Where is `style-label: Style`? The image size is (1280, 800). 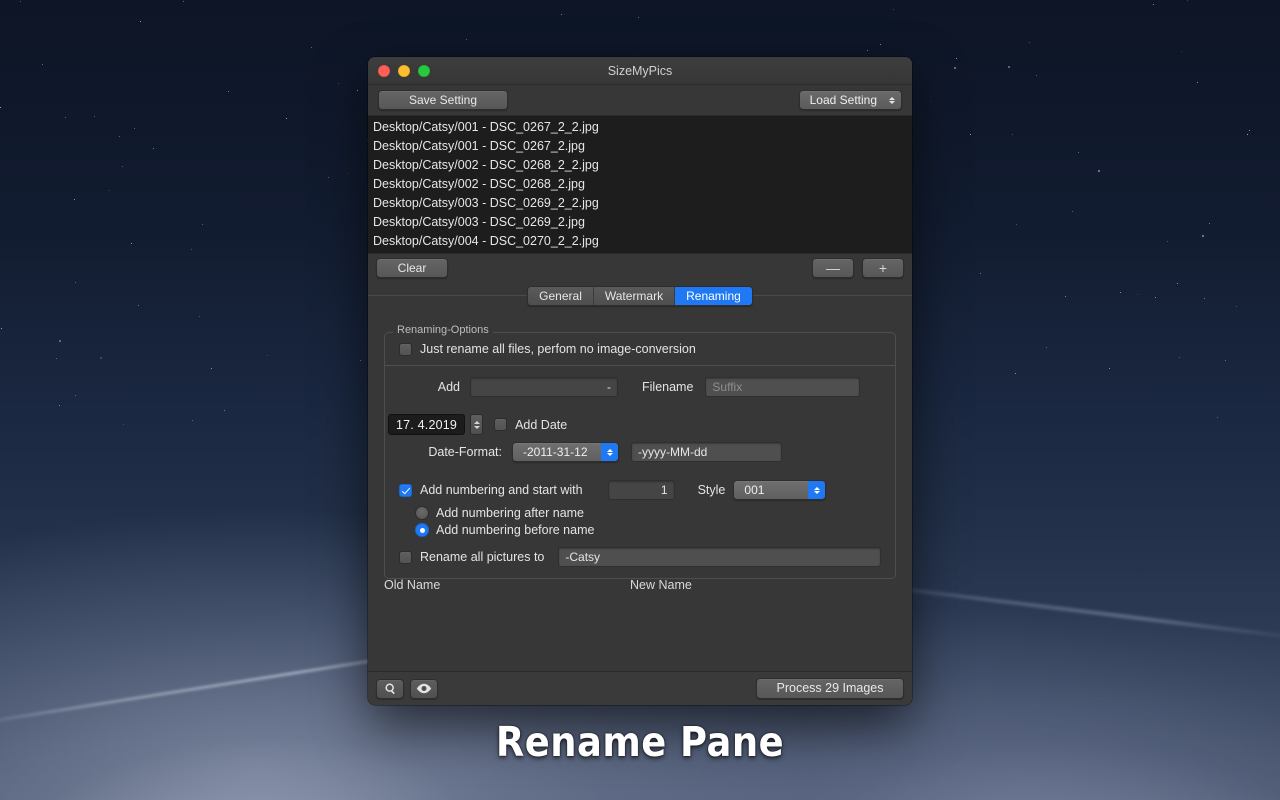 style-label: Style is located at coordinates (711, 490).